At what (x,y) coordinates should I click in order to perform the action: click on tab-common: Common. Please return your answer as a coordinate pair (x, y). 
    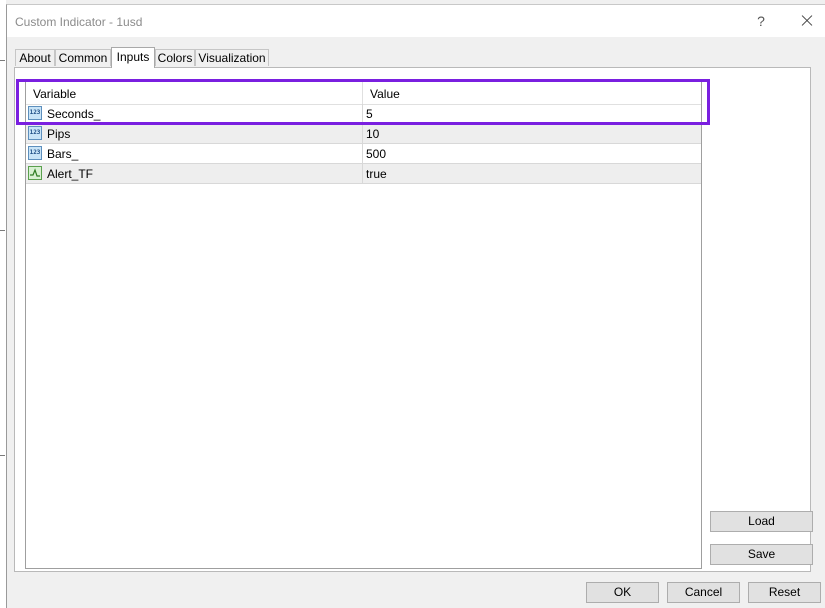
    Looking at the image, I should click on (83, 57).